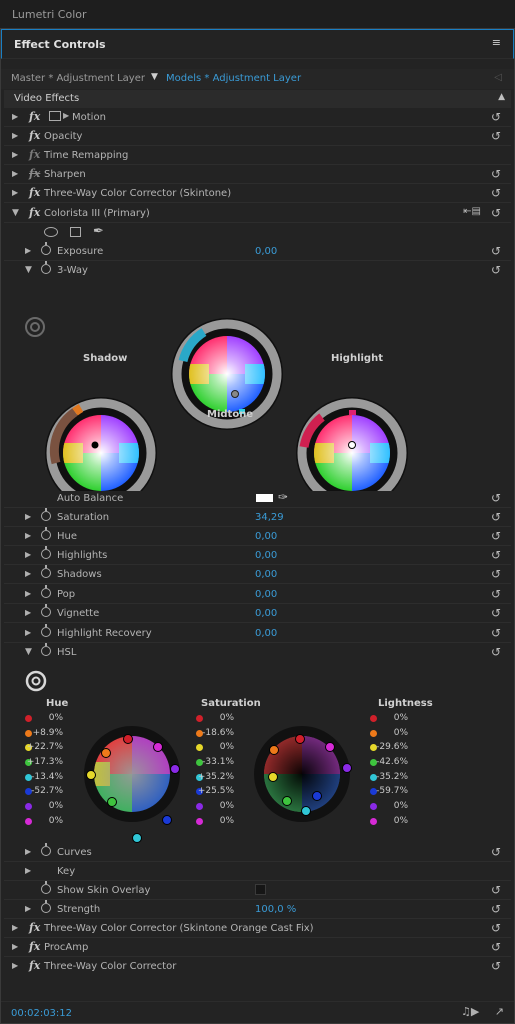 The height and width of the screenshot is (1024, 515). What do you see at coordinates (392, 777) in the screenshot?
I see `hsl-value: -35.2%` at bounding box center [392, 777].